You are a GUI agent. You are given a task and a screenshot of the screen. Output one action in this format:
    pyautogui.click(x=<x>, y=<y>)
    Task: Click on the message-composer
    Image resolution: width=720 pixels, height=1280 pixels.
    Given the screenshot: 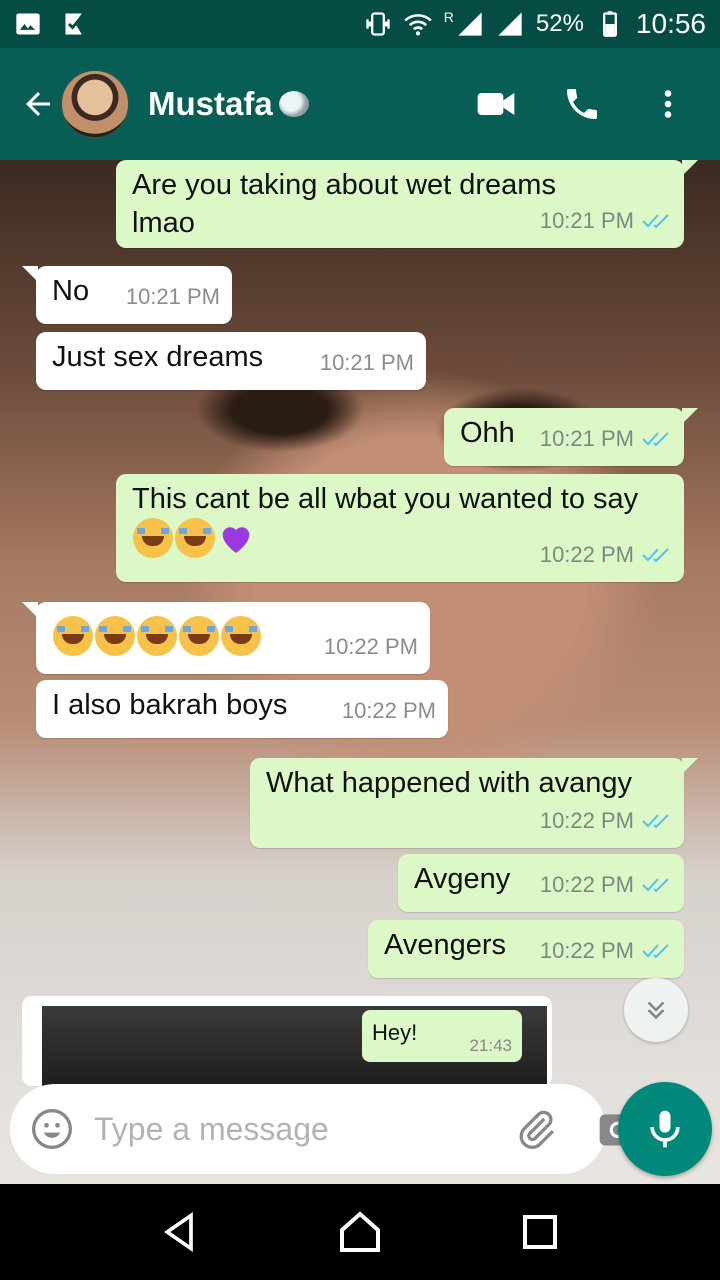 What is the action you would take?
    pyautogui.click(x=323, y=1129)
    